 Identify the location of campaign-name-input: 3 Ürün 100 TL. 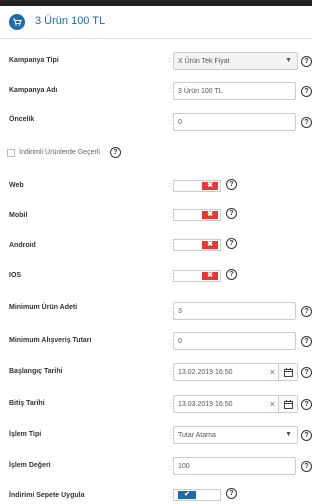
(234, 91).